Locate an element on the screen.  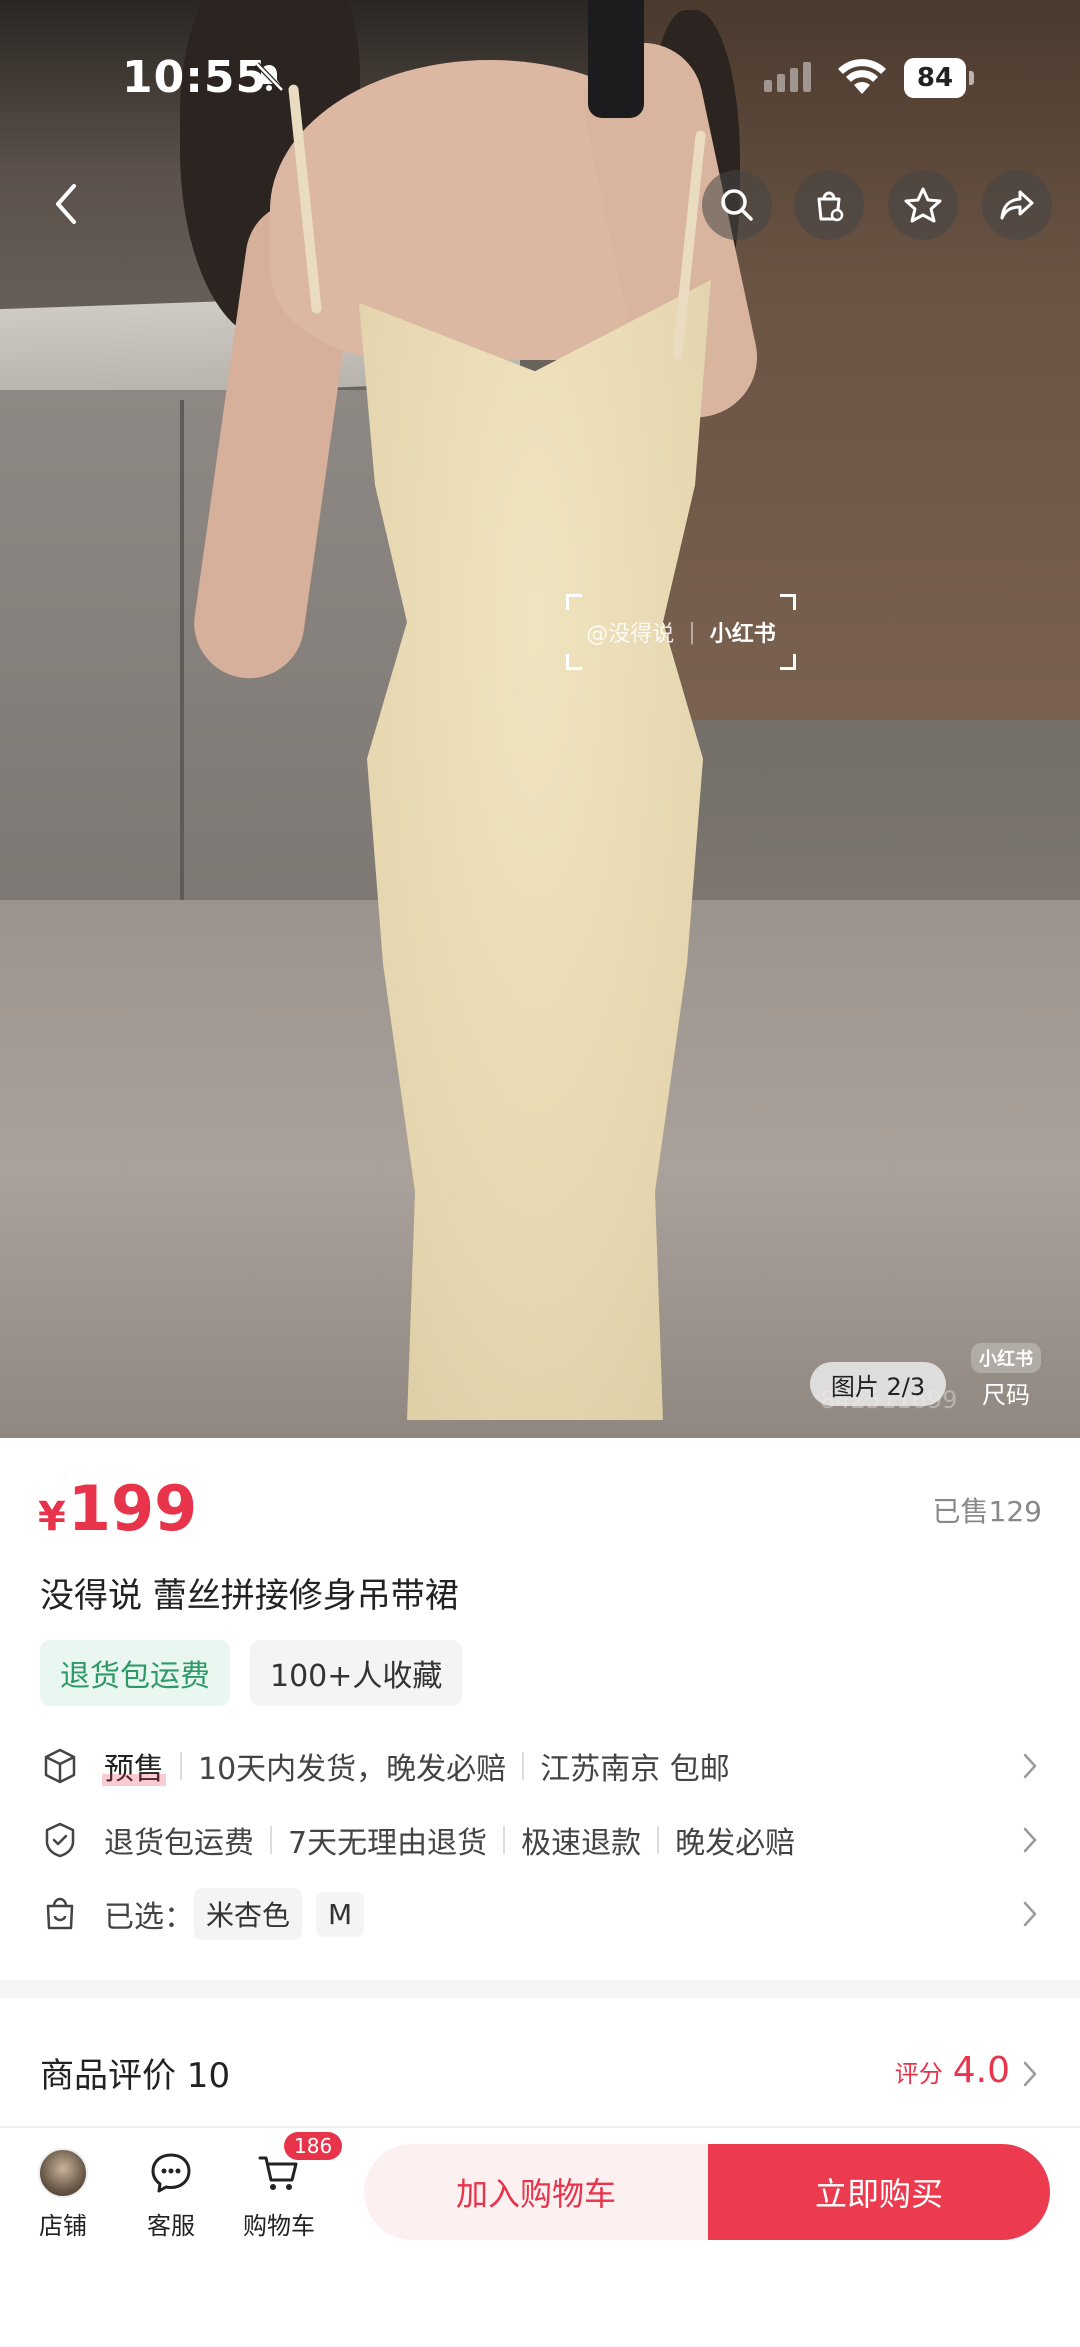
size-badge-label: 尺码 is located at coordinates (1006, 1394).